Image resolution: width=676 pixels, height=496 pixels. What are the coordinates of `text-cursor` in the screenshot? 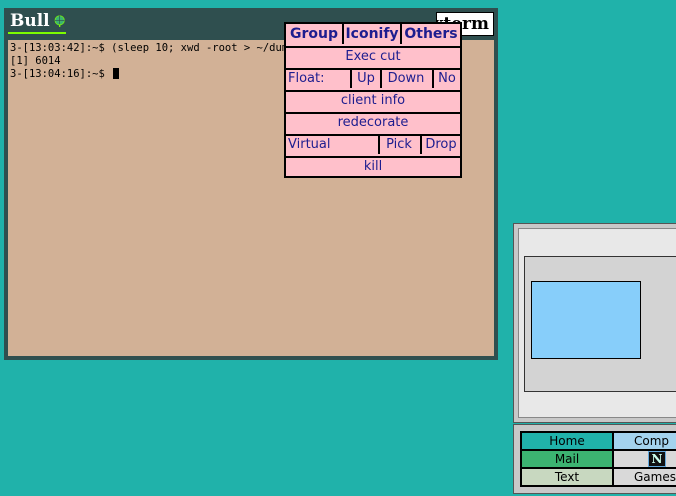 It's located at (116, 73).